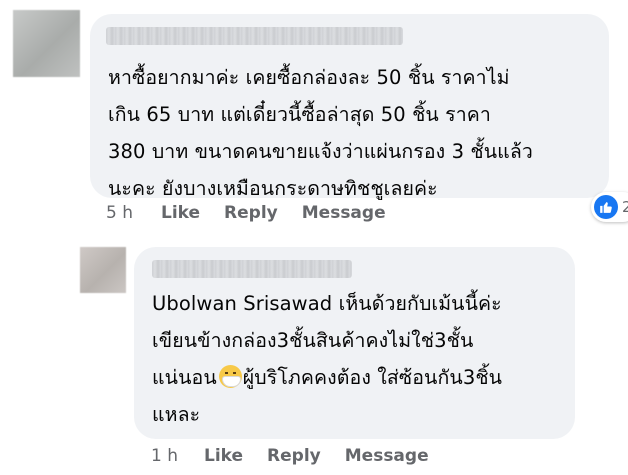  I want to click on thumbs-up-icon, so click(606, 207).